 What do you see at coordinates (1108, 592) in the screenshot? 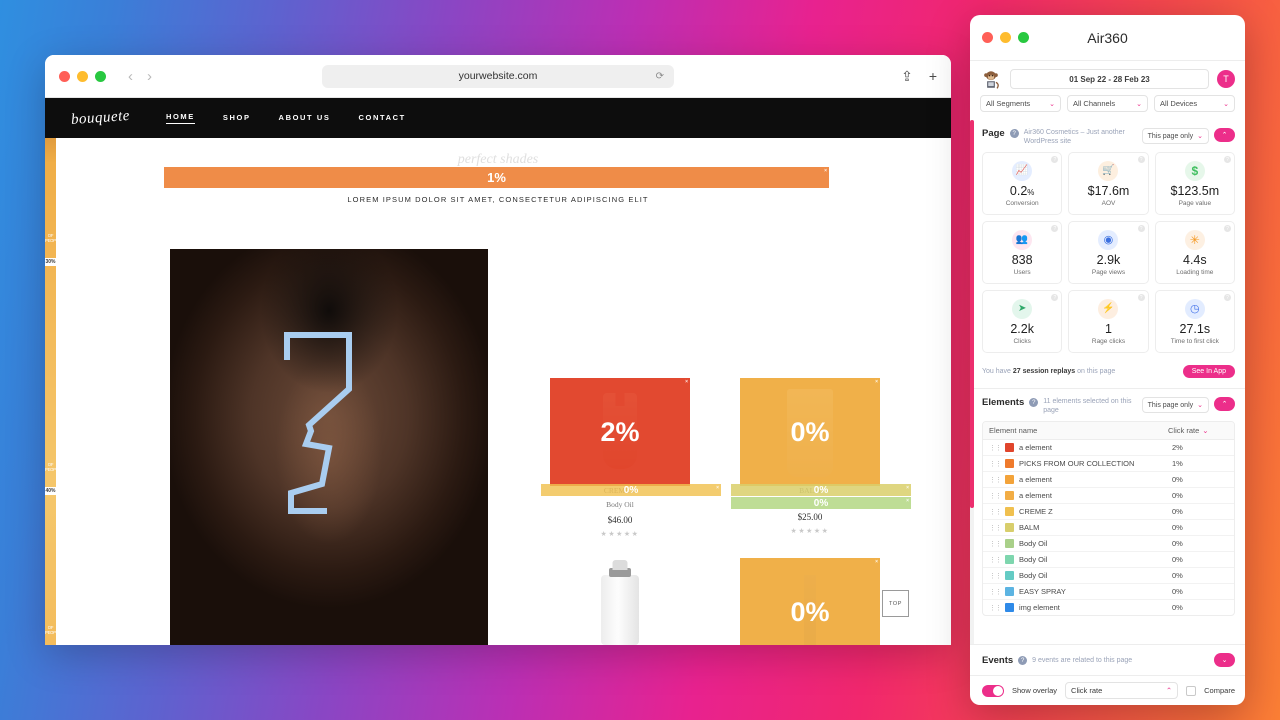
I see `table-row: ⋮⋮ EASY SPRAY 0%` at bounding box center [1108, 592].